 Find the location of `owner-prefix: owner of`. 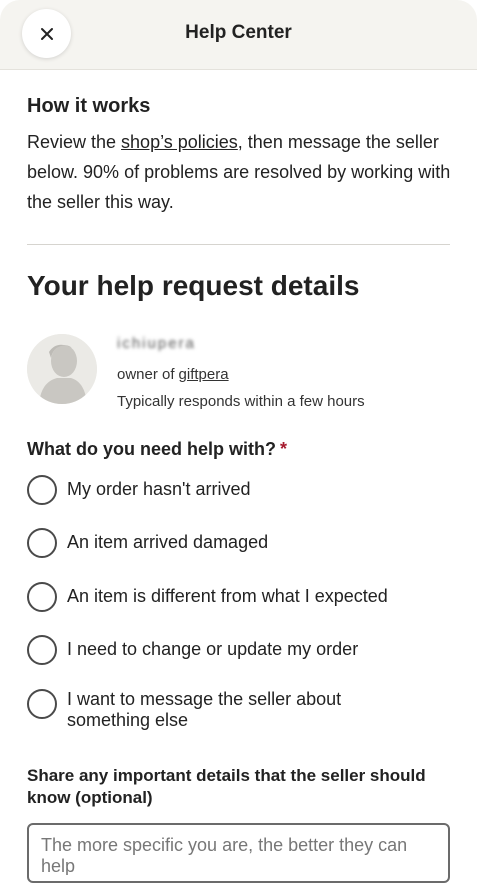

owner-prefix: owner of is located at coordinates (146, 374).